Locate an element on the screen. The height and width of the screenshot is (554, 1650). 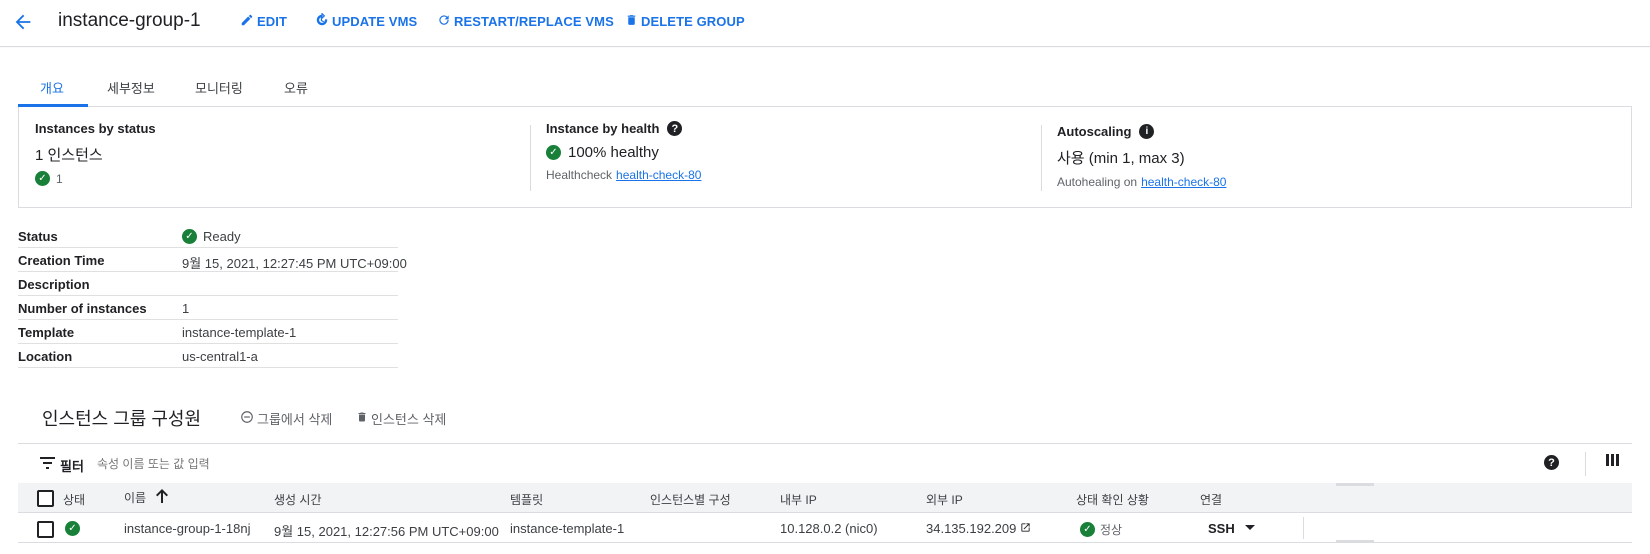
instance-count: 1 인스턴스 is located at coordinates (69, 155).